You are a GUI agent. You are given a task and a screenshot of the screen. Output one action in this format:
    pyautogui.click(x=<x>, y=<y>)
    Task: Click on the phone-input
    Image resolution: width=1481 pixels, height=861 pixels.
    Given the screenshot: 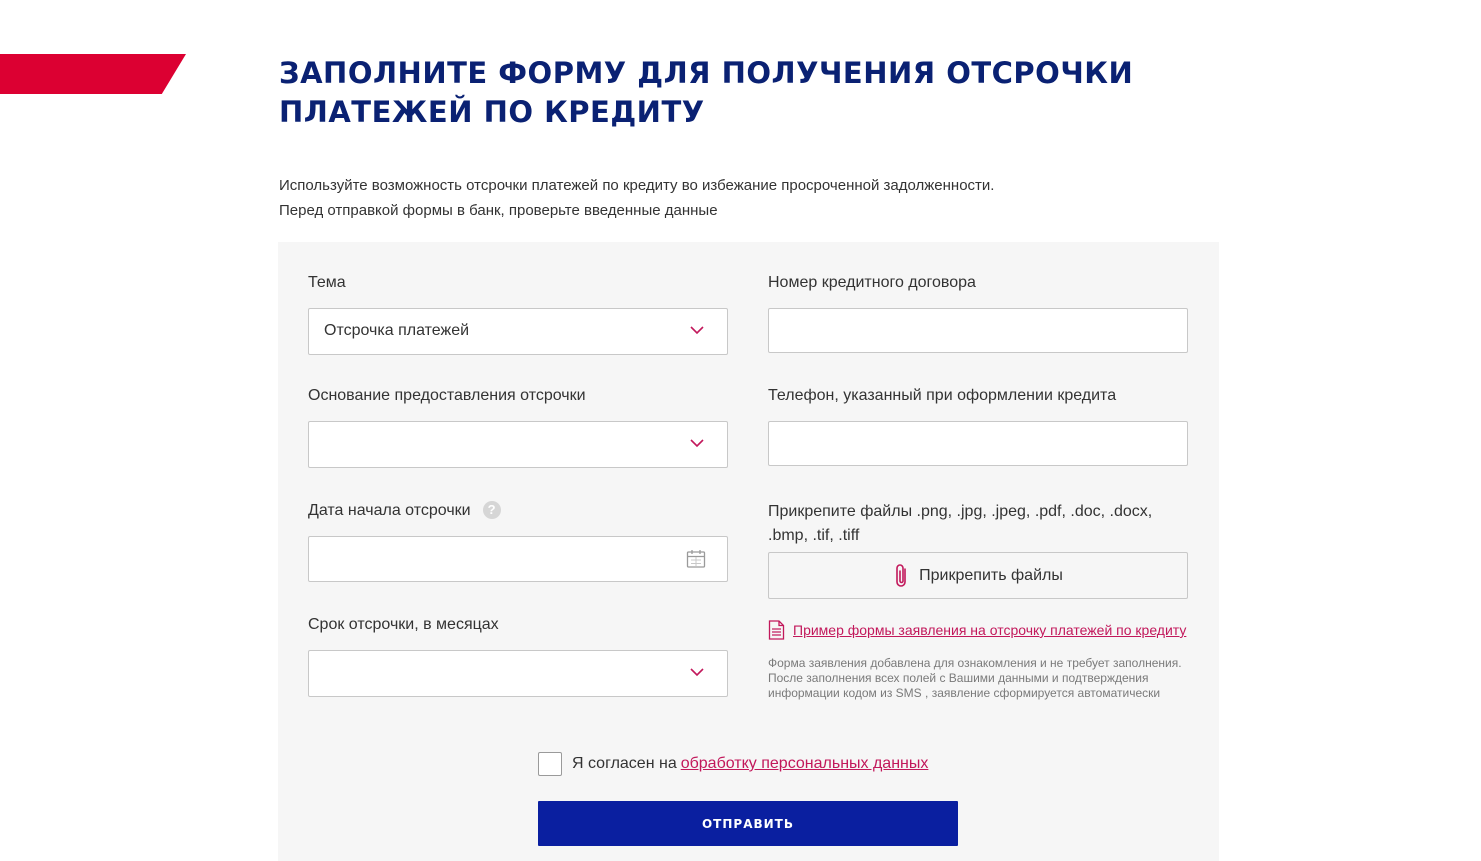 What is the action you would take?
    pyautogui.click(x=978, y=443)
    